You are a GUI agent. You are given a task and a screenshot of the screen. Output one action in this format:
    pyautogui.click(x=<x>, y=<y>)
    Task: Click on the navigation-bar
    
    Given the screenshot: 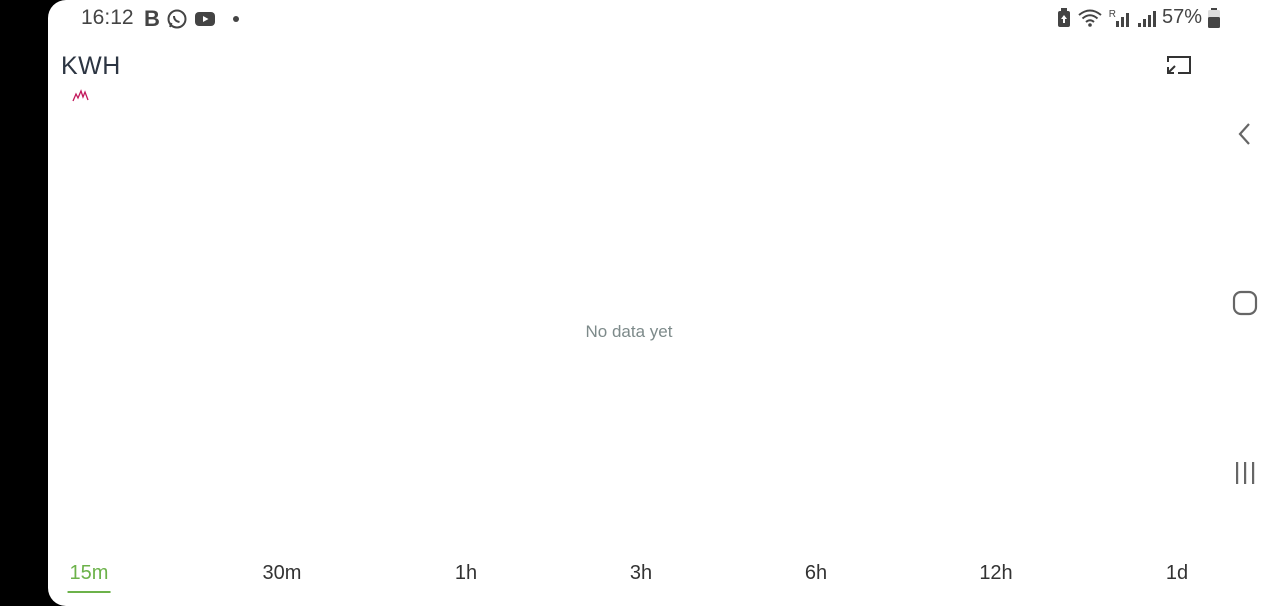 What is the action you would take?
    pyautogui.click(x=1245, y=303)
    